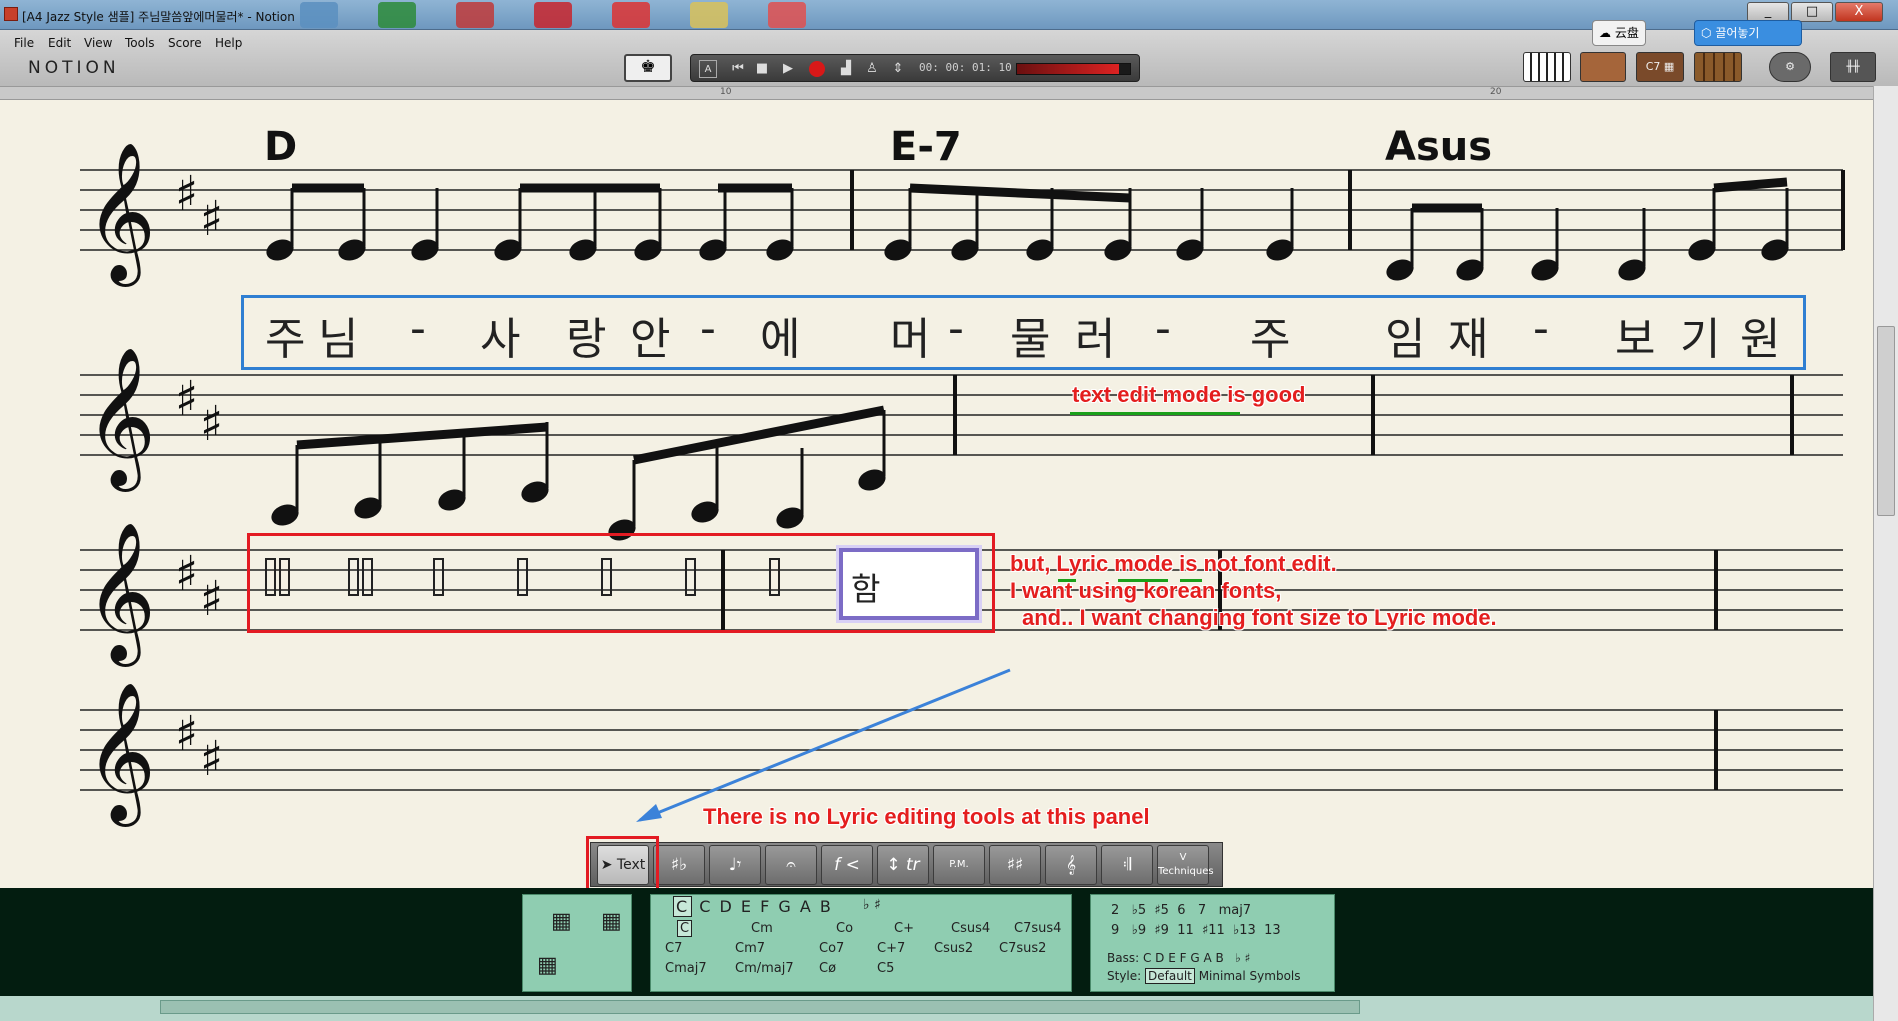 Image resolution: width=1898 pixels, height=1021 pixels. What do you see at coordinates (1127, 865) in the screenshot?
I see `repeat-barline-button: 𝄇` at bounding box center [1127, 865].